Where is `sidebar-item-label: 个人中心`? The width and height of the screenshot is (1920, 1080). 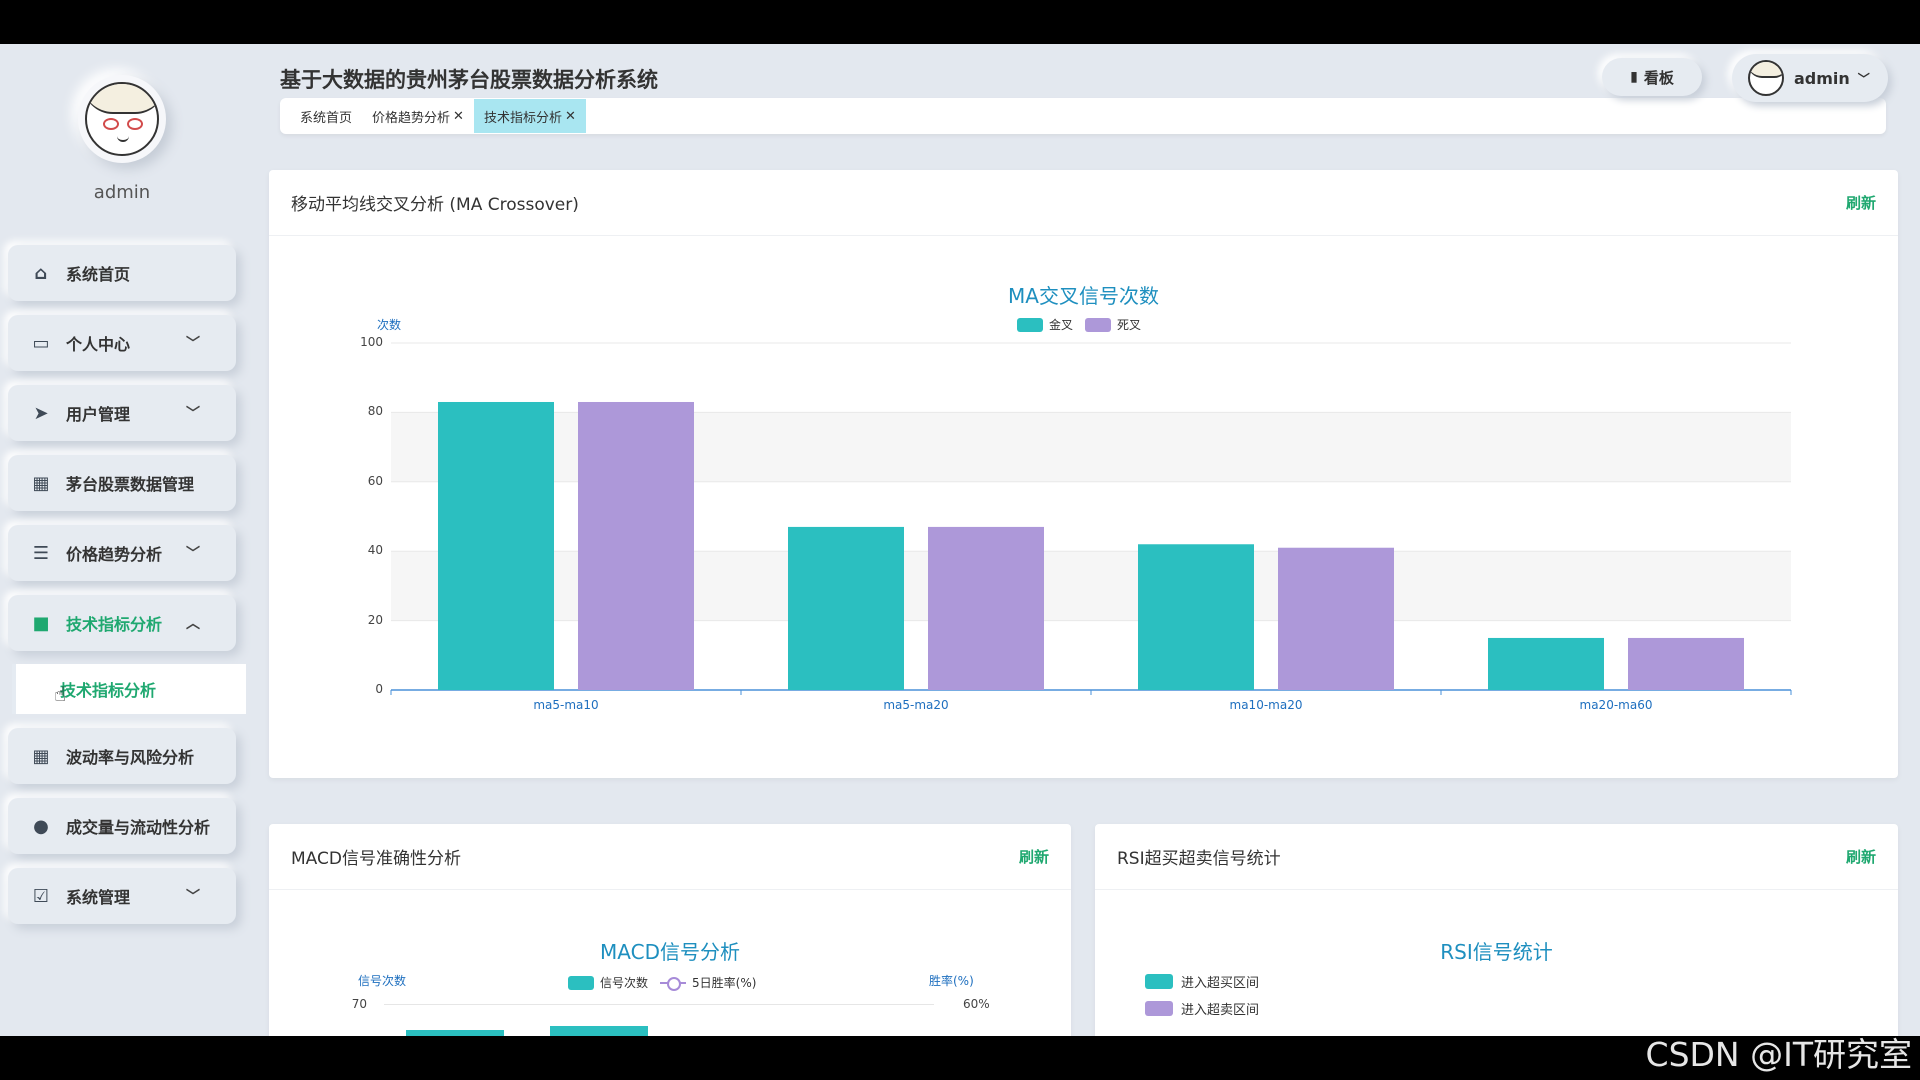
sidebar-item-label: 个人中心 is located at coordinates (98, 344).